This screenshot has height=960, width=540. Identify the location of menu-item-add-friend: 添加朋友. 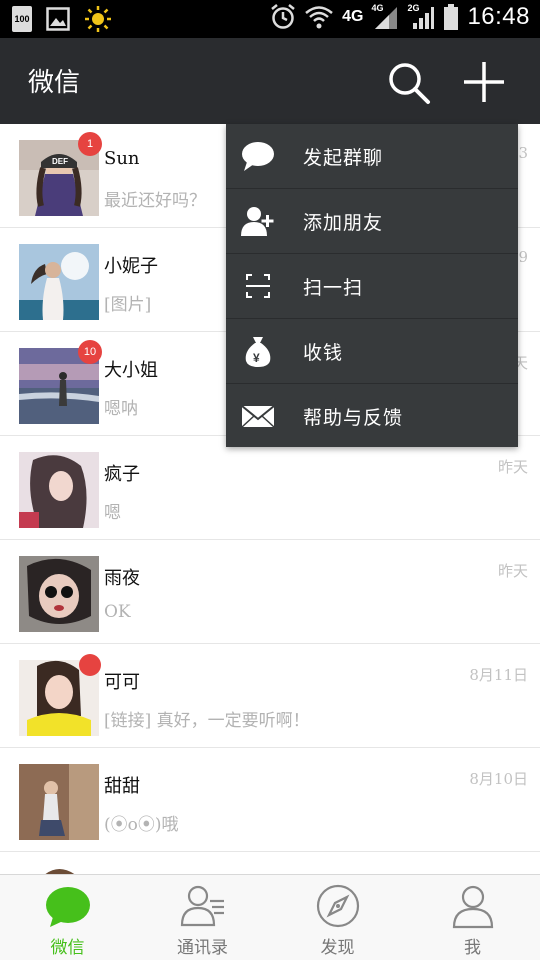
(372, 221).